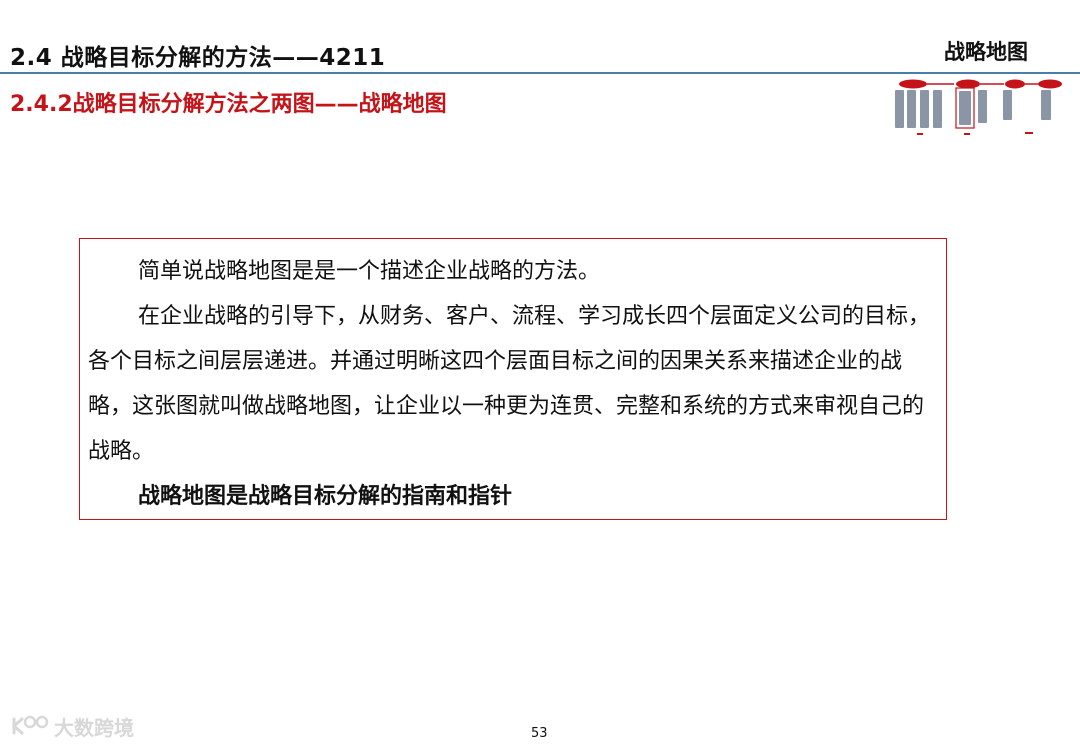 Image resolution: width=1080 pixels, height=747 pixels. I want to click on section-label: 战略地图, so click(986, 52).